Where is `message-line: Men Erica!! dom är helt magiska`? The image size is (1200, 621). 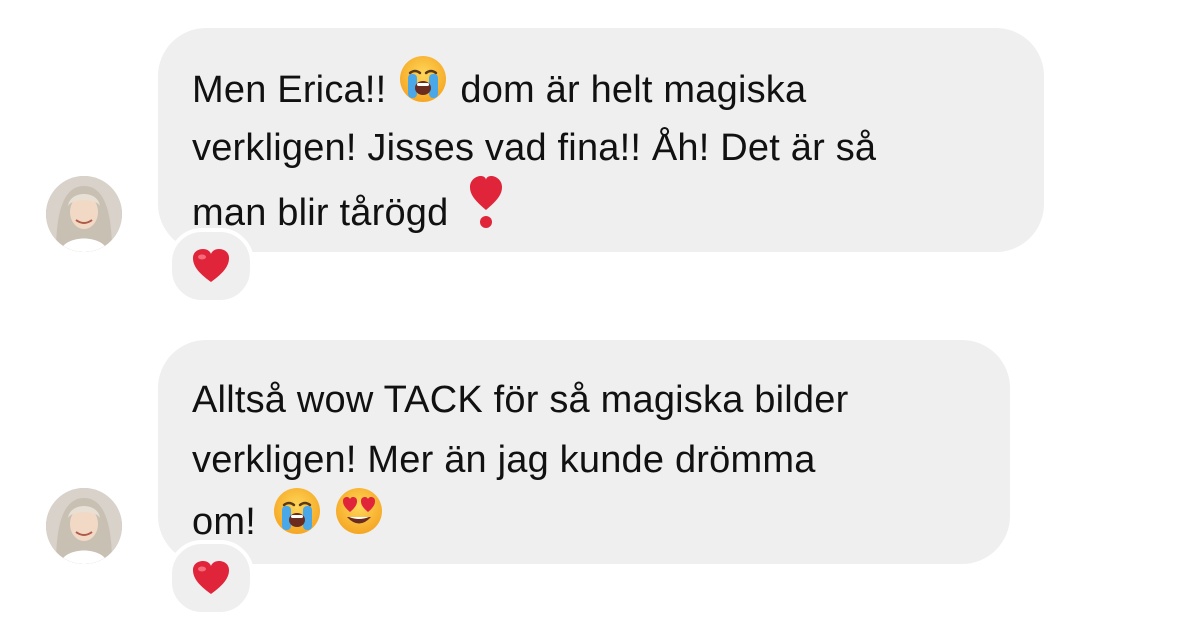
message-line: Men Erica!! dom är helt magiska is located at coordinates (601, 87).